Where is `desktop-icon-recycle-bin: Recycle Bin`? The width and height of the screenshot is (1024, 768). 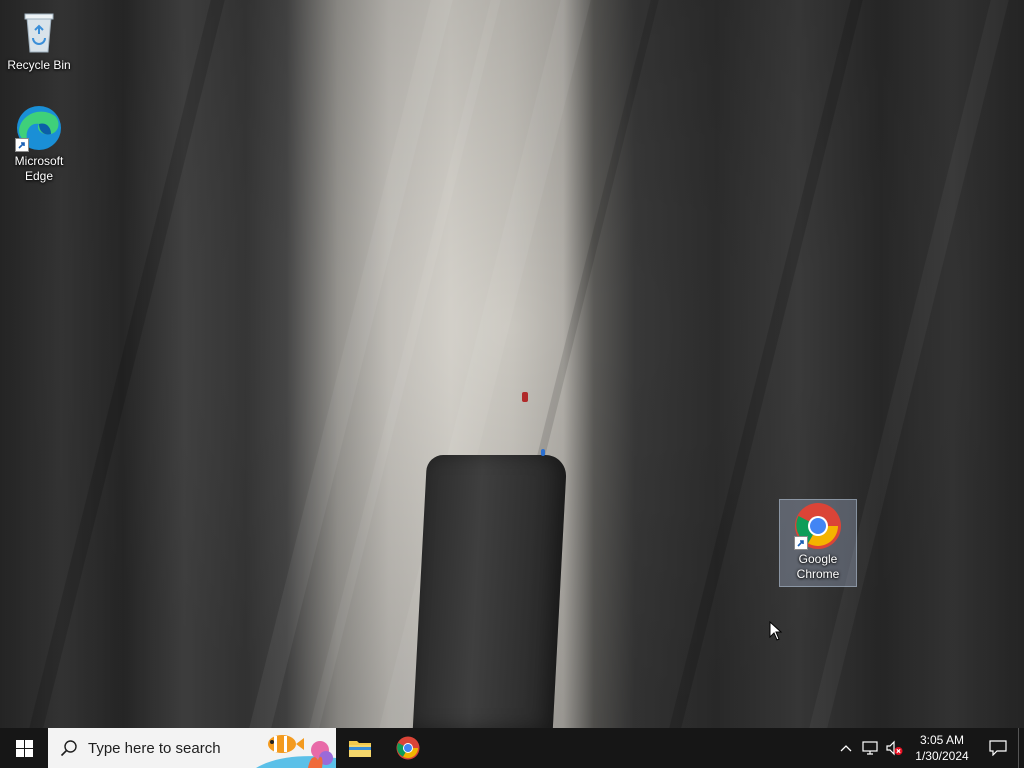
desktop-icon-recycle-bin: Recycle Bin is located at coordinates (39, 40).